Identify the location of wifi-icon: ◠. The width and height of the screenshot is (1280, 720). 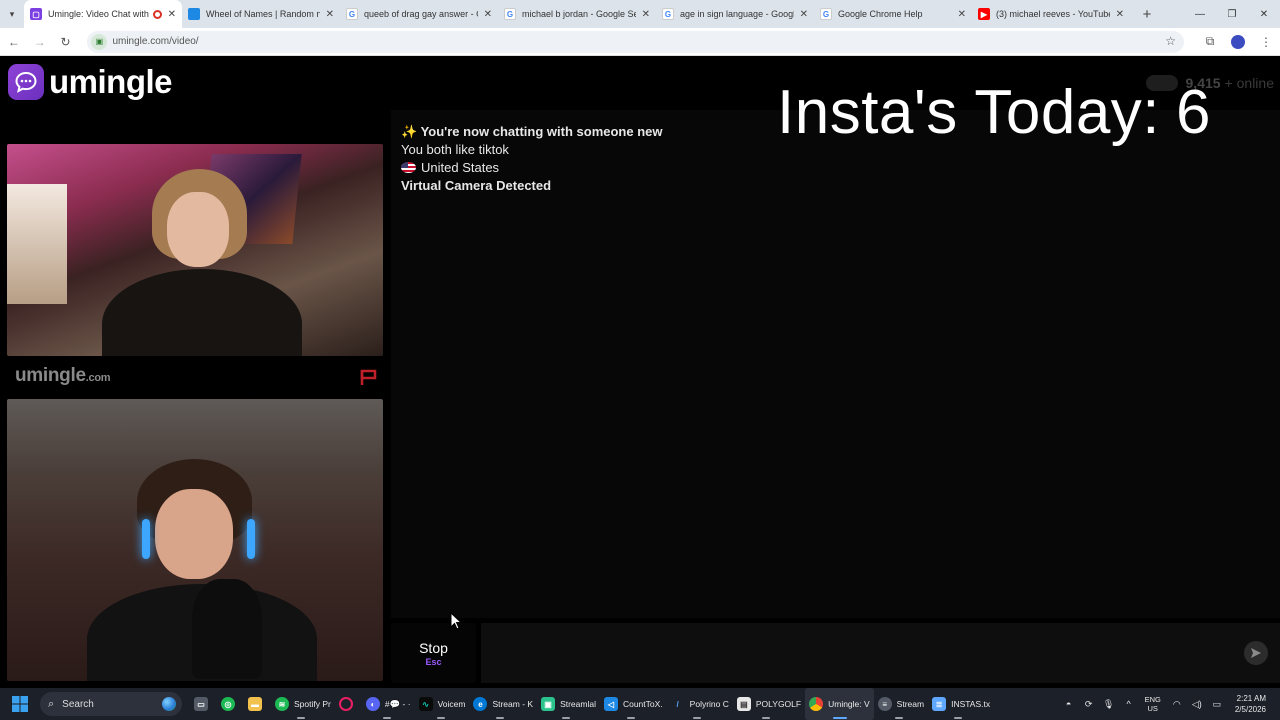
(1177, 704).